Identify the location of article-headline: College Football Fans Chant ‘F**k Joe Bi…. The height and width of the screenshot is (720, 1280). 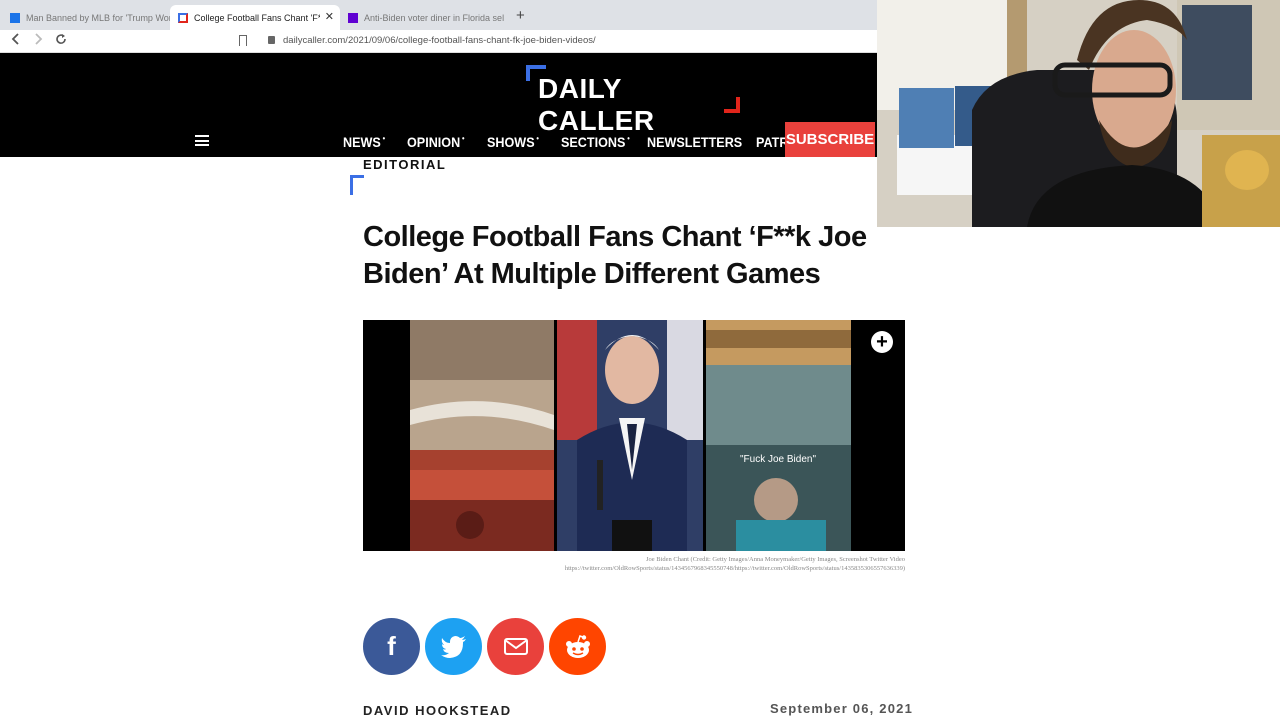
(615, 255).